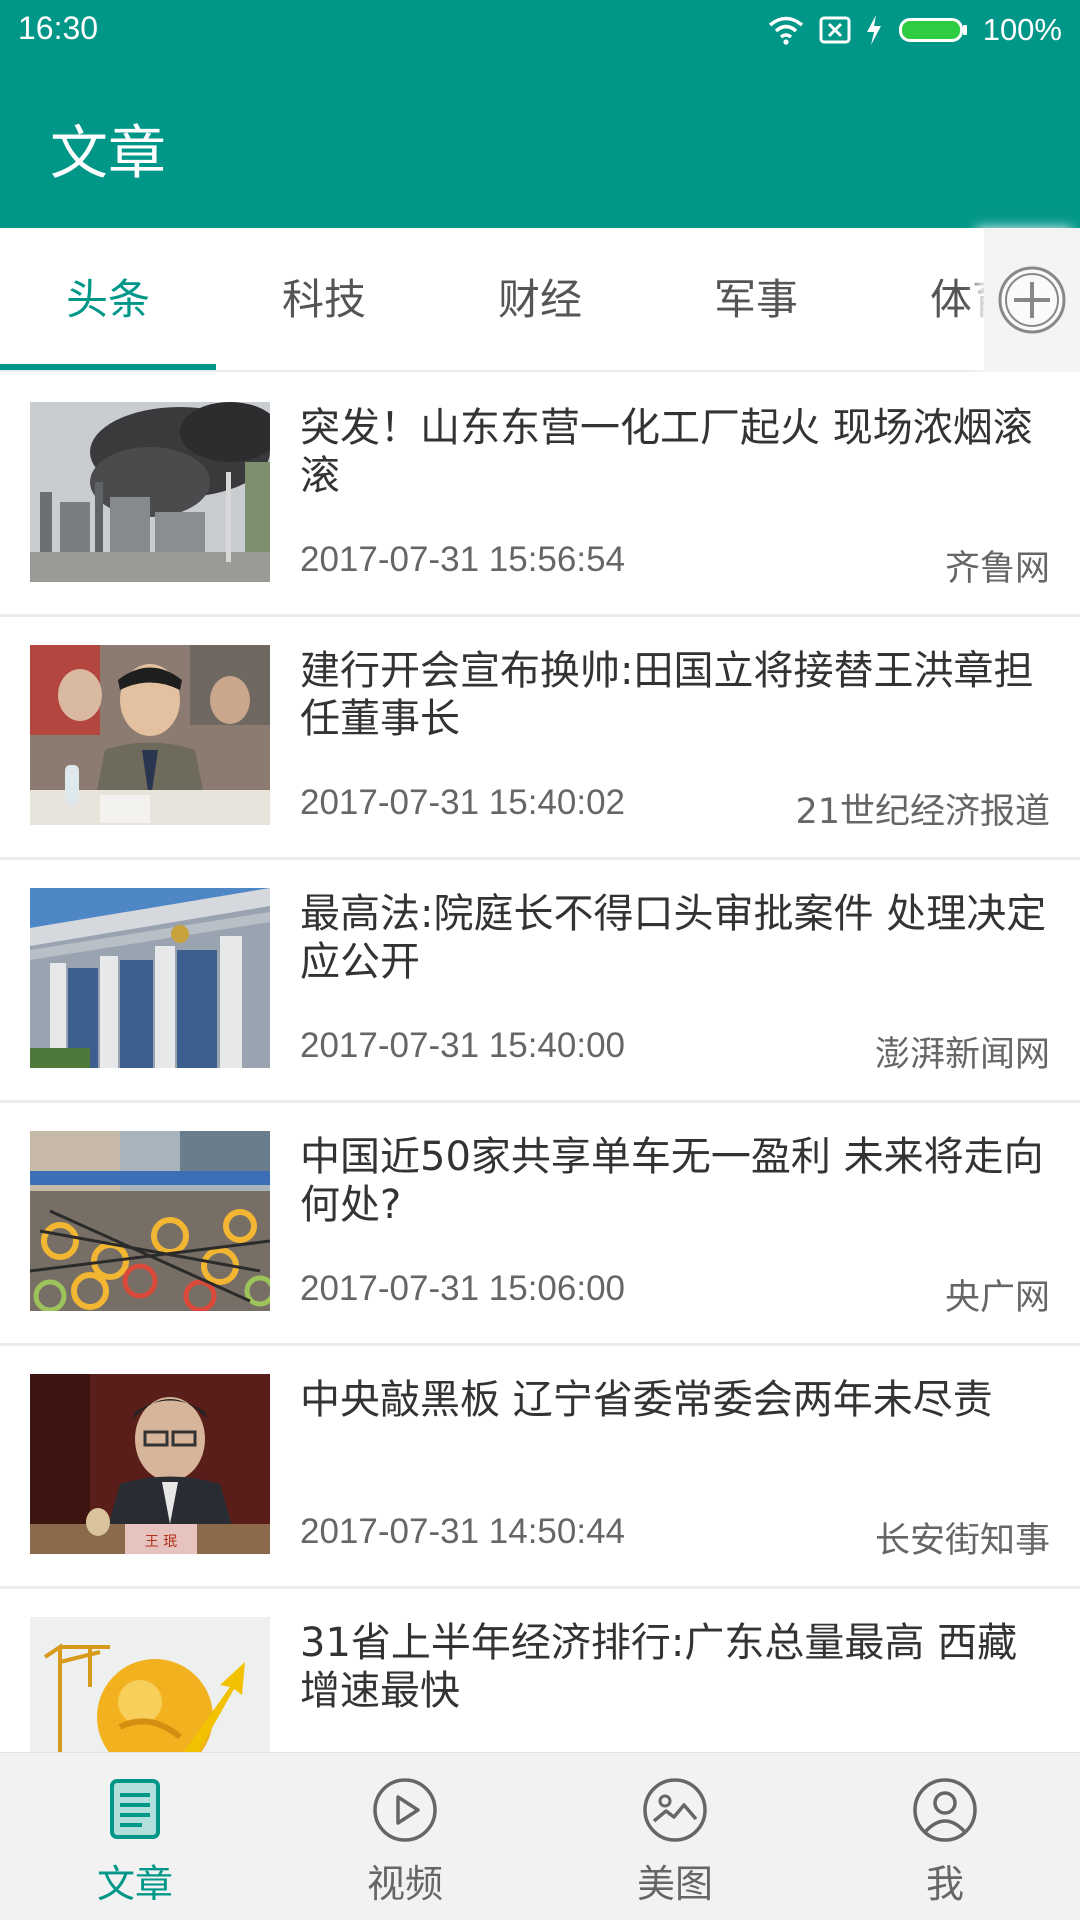 The width and height of the screenshot is (1080, 1920). What do you see at coordinates (150, 1684) in the screenshot?
I see `article-thumbnail-economy-globe` at bounding box center [150, 1684].